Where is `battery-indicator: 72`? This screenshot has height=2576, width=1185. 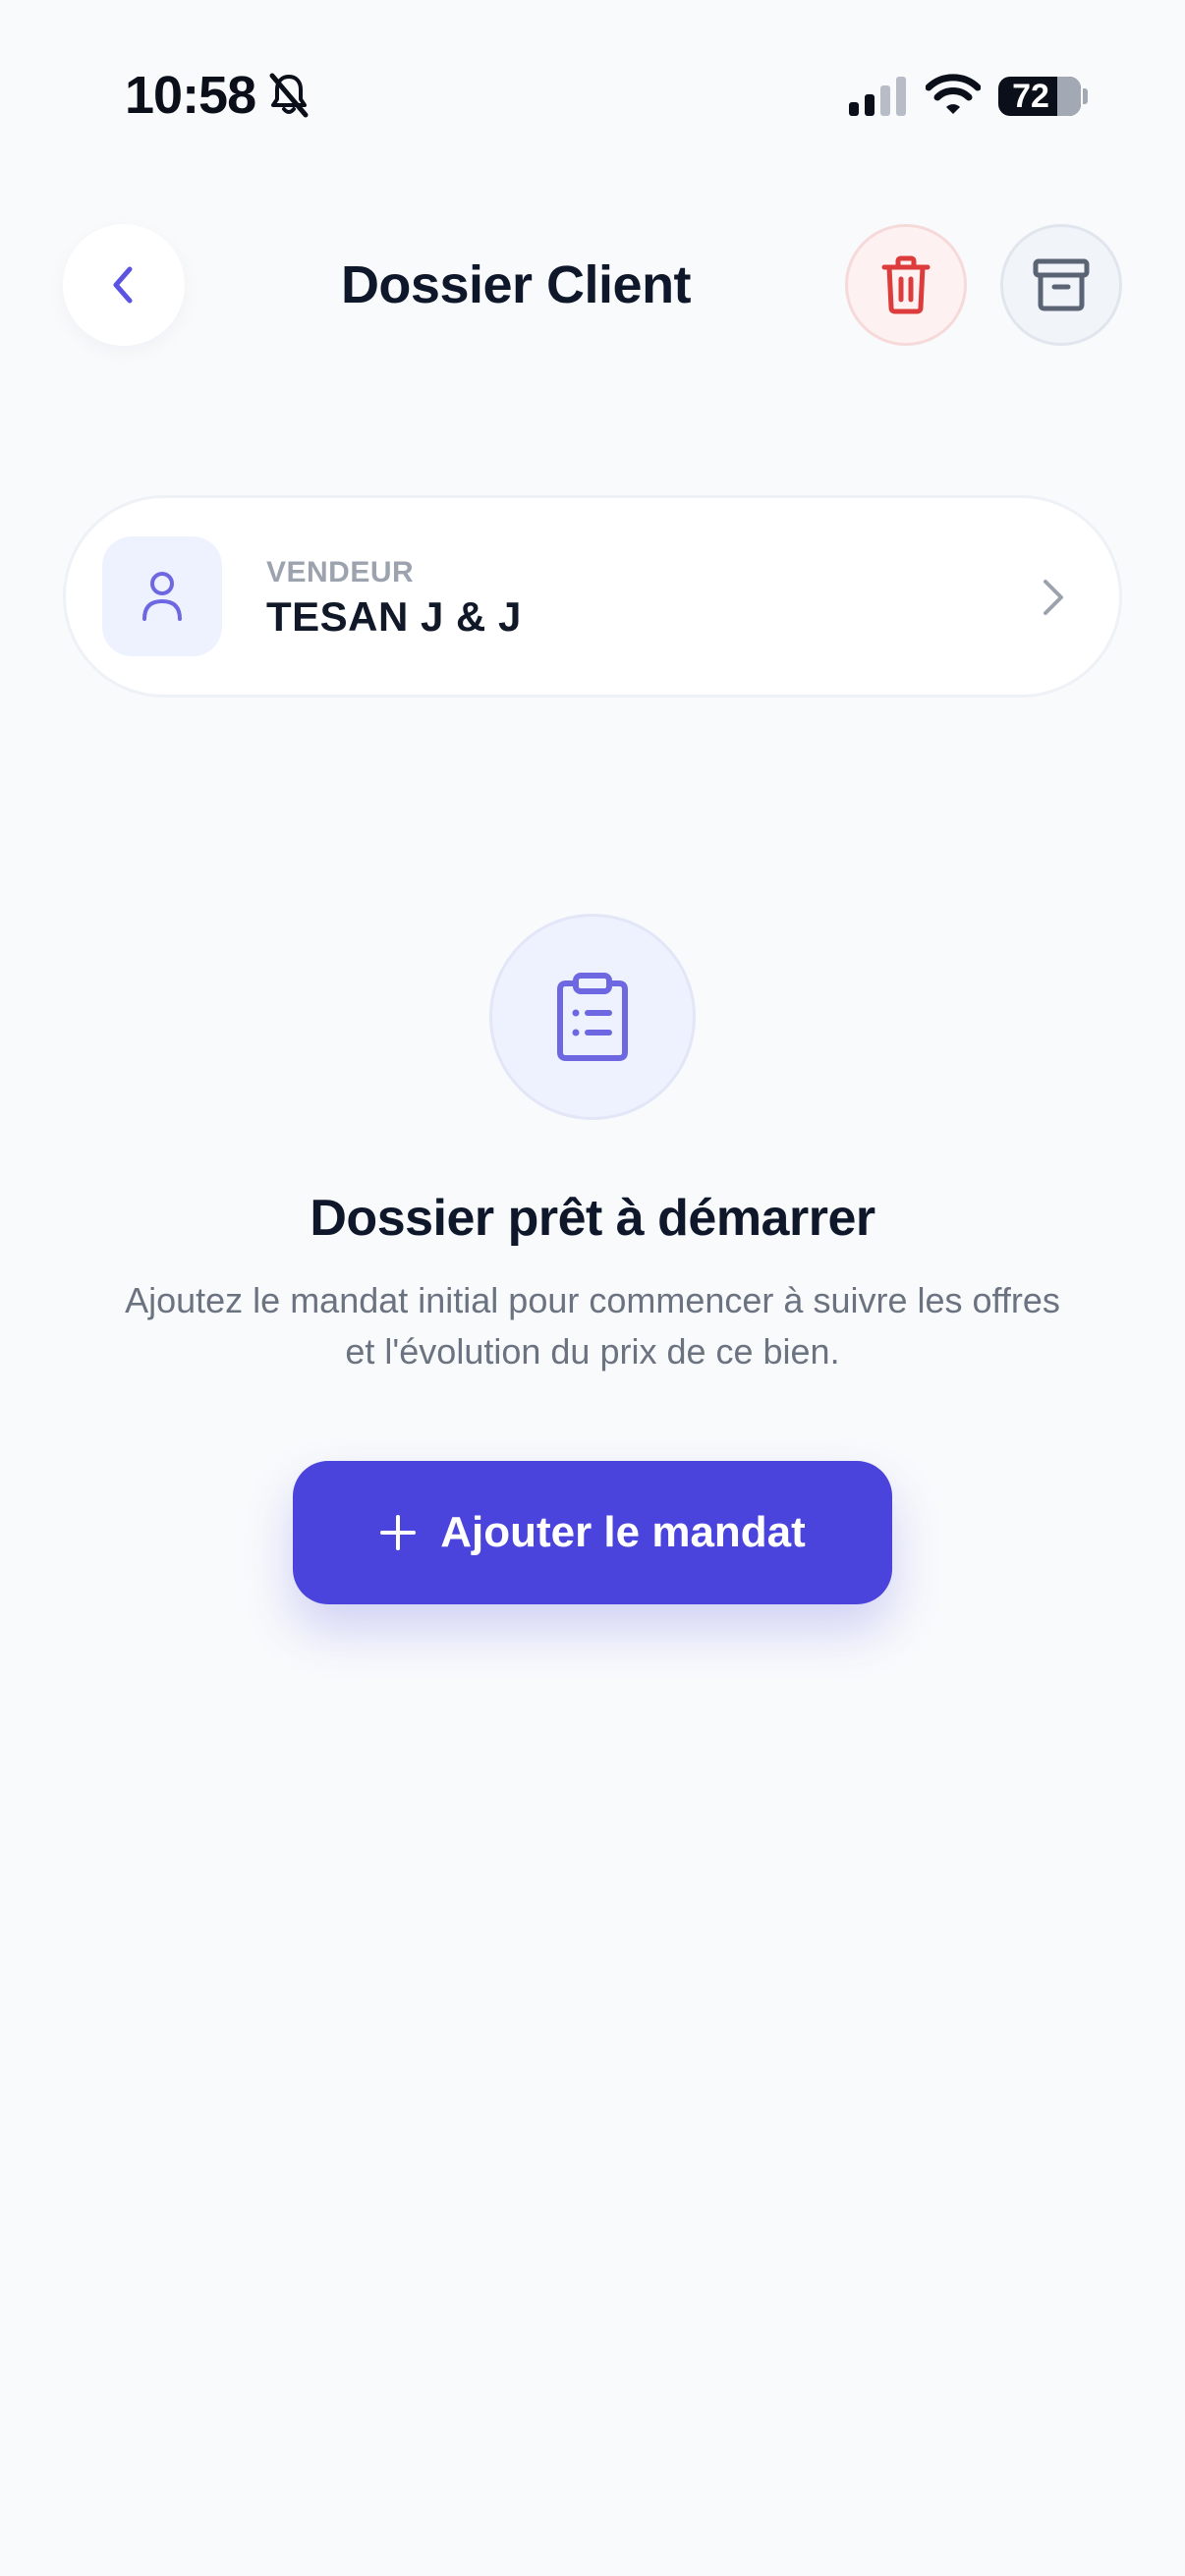
battery-indicator: 72 is located at coordinates (1040, 96).